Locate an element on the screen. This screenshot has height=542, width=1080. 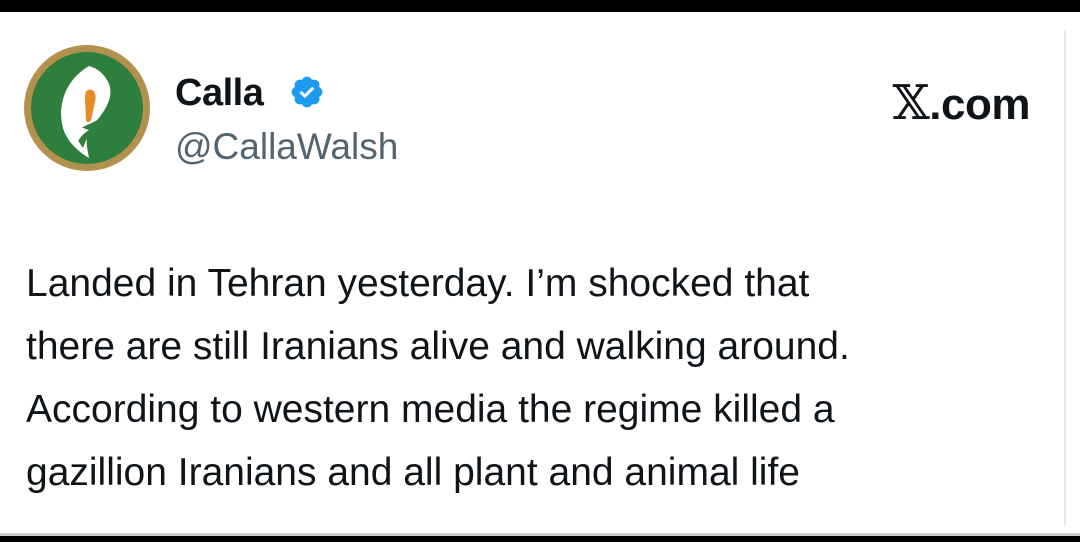
x-logo-icon: 𝕏 is located at coordinates (911, 103).